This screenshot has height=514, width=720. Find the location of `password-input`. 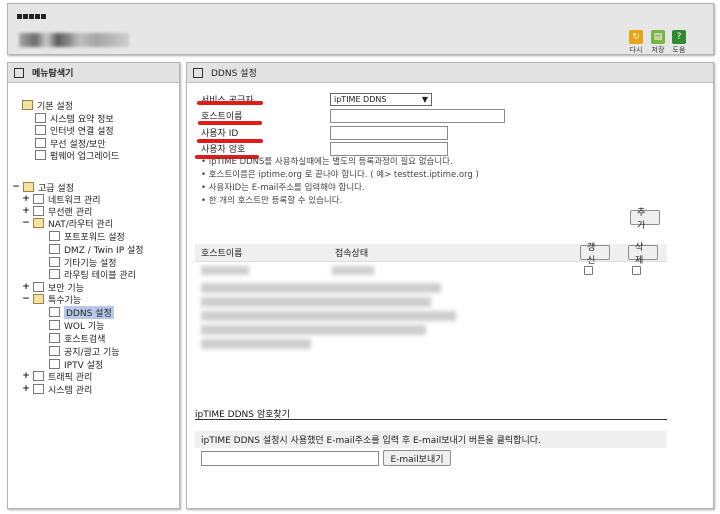

password-input is located at coordinates (389, 148).